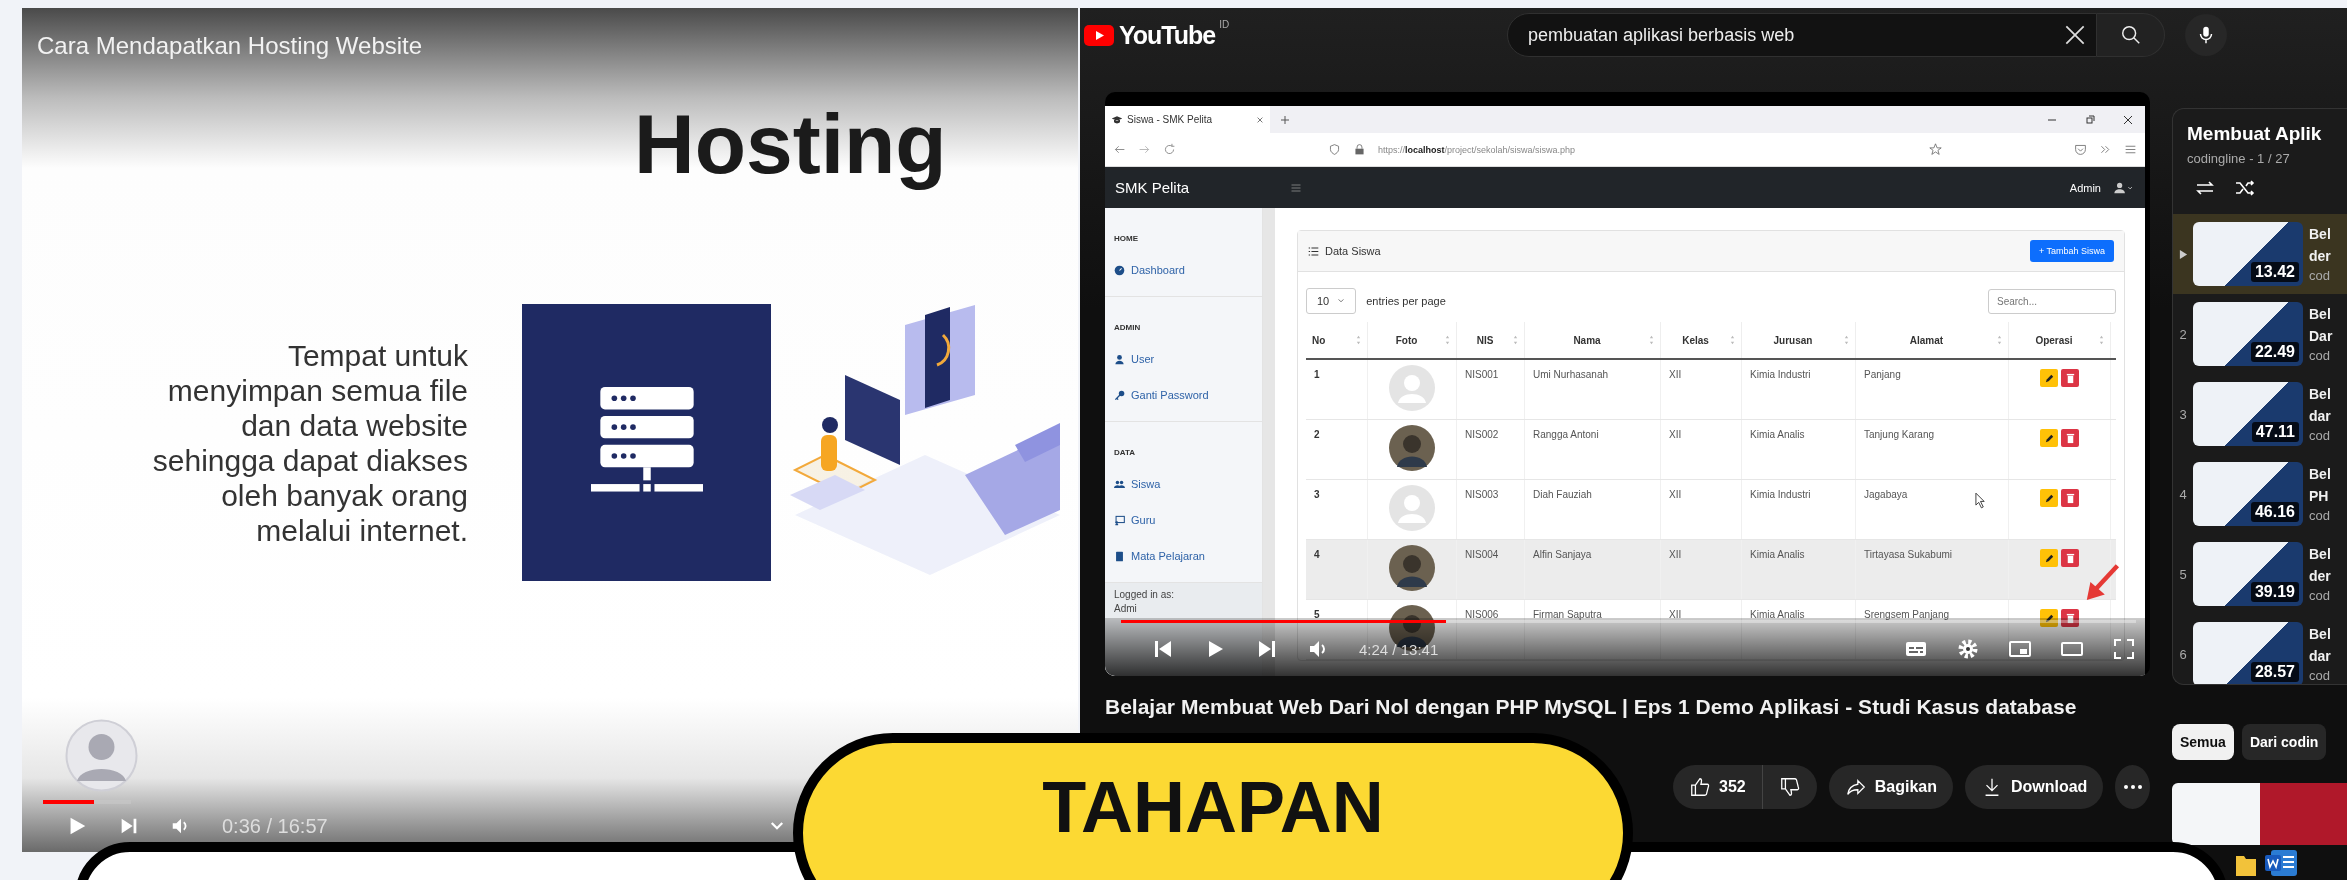 The height and width of the screenshot is (880, 2347). Describe the element at coordinates (2203, 742) in the screenshot. I see `filter-chip: Semua` at that location.